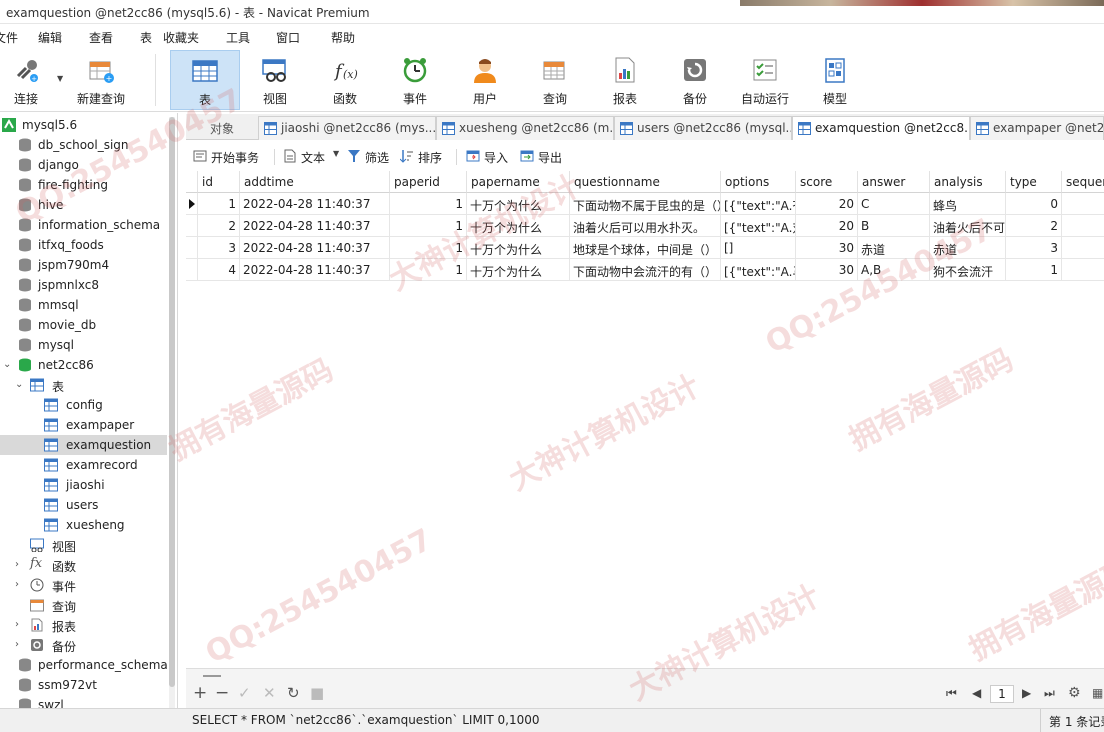 This screenshot has width=1104, height=732. I want to click on table-cell: 油着火后不可, so click(968, 226).